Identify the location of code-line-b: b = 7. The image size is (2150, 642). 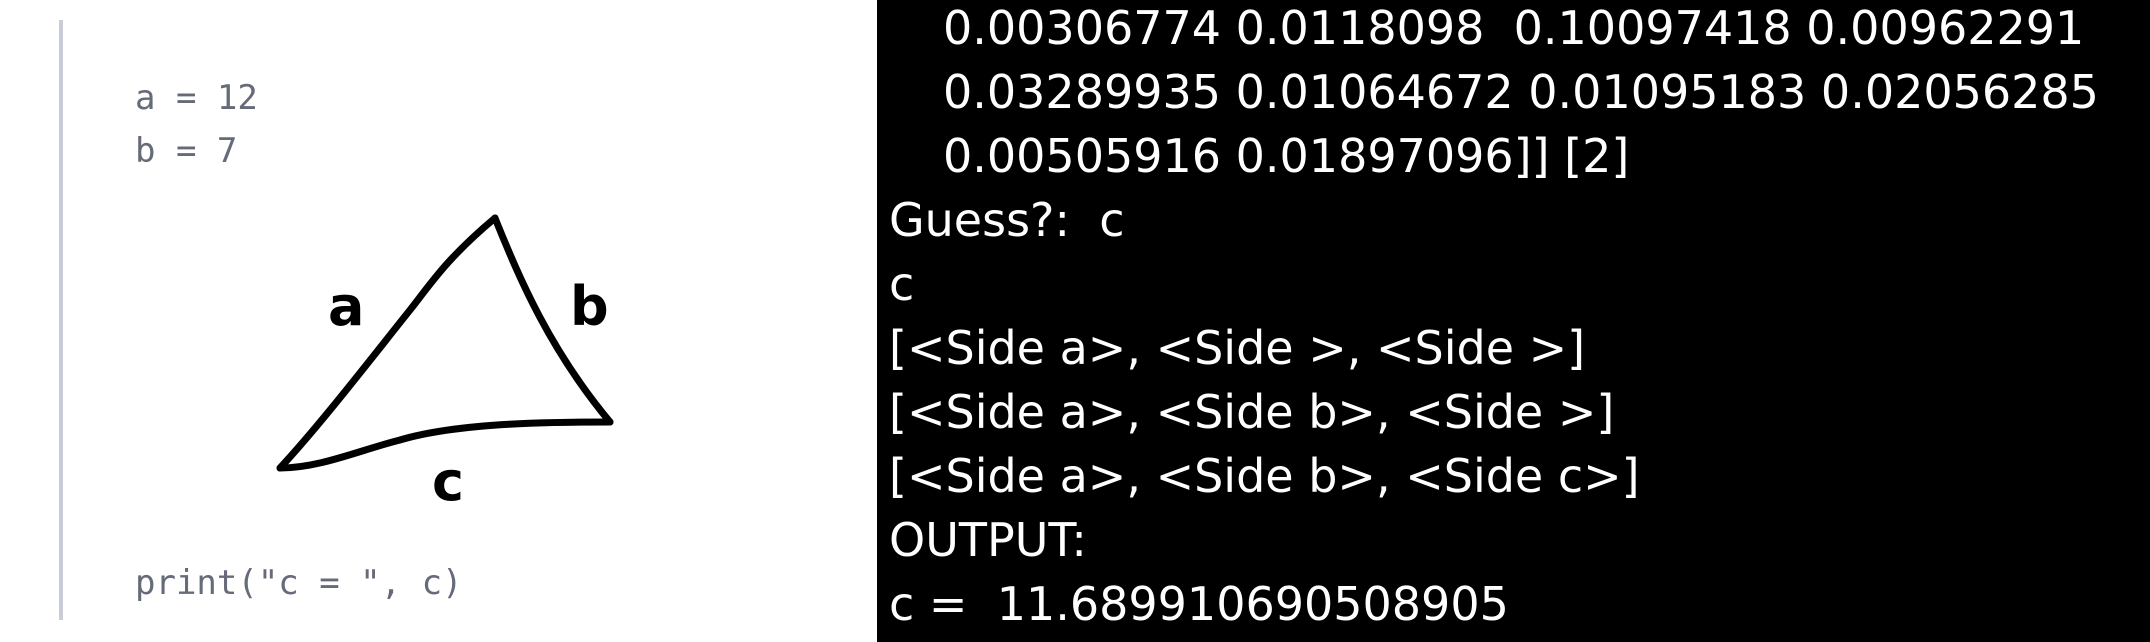
(186, 151).